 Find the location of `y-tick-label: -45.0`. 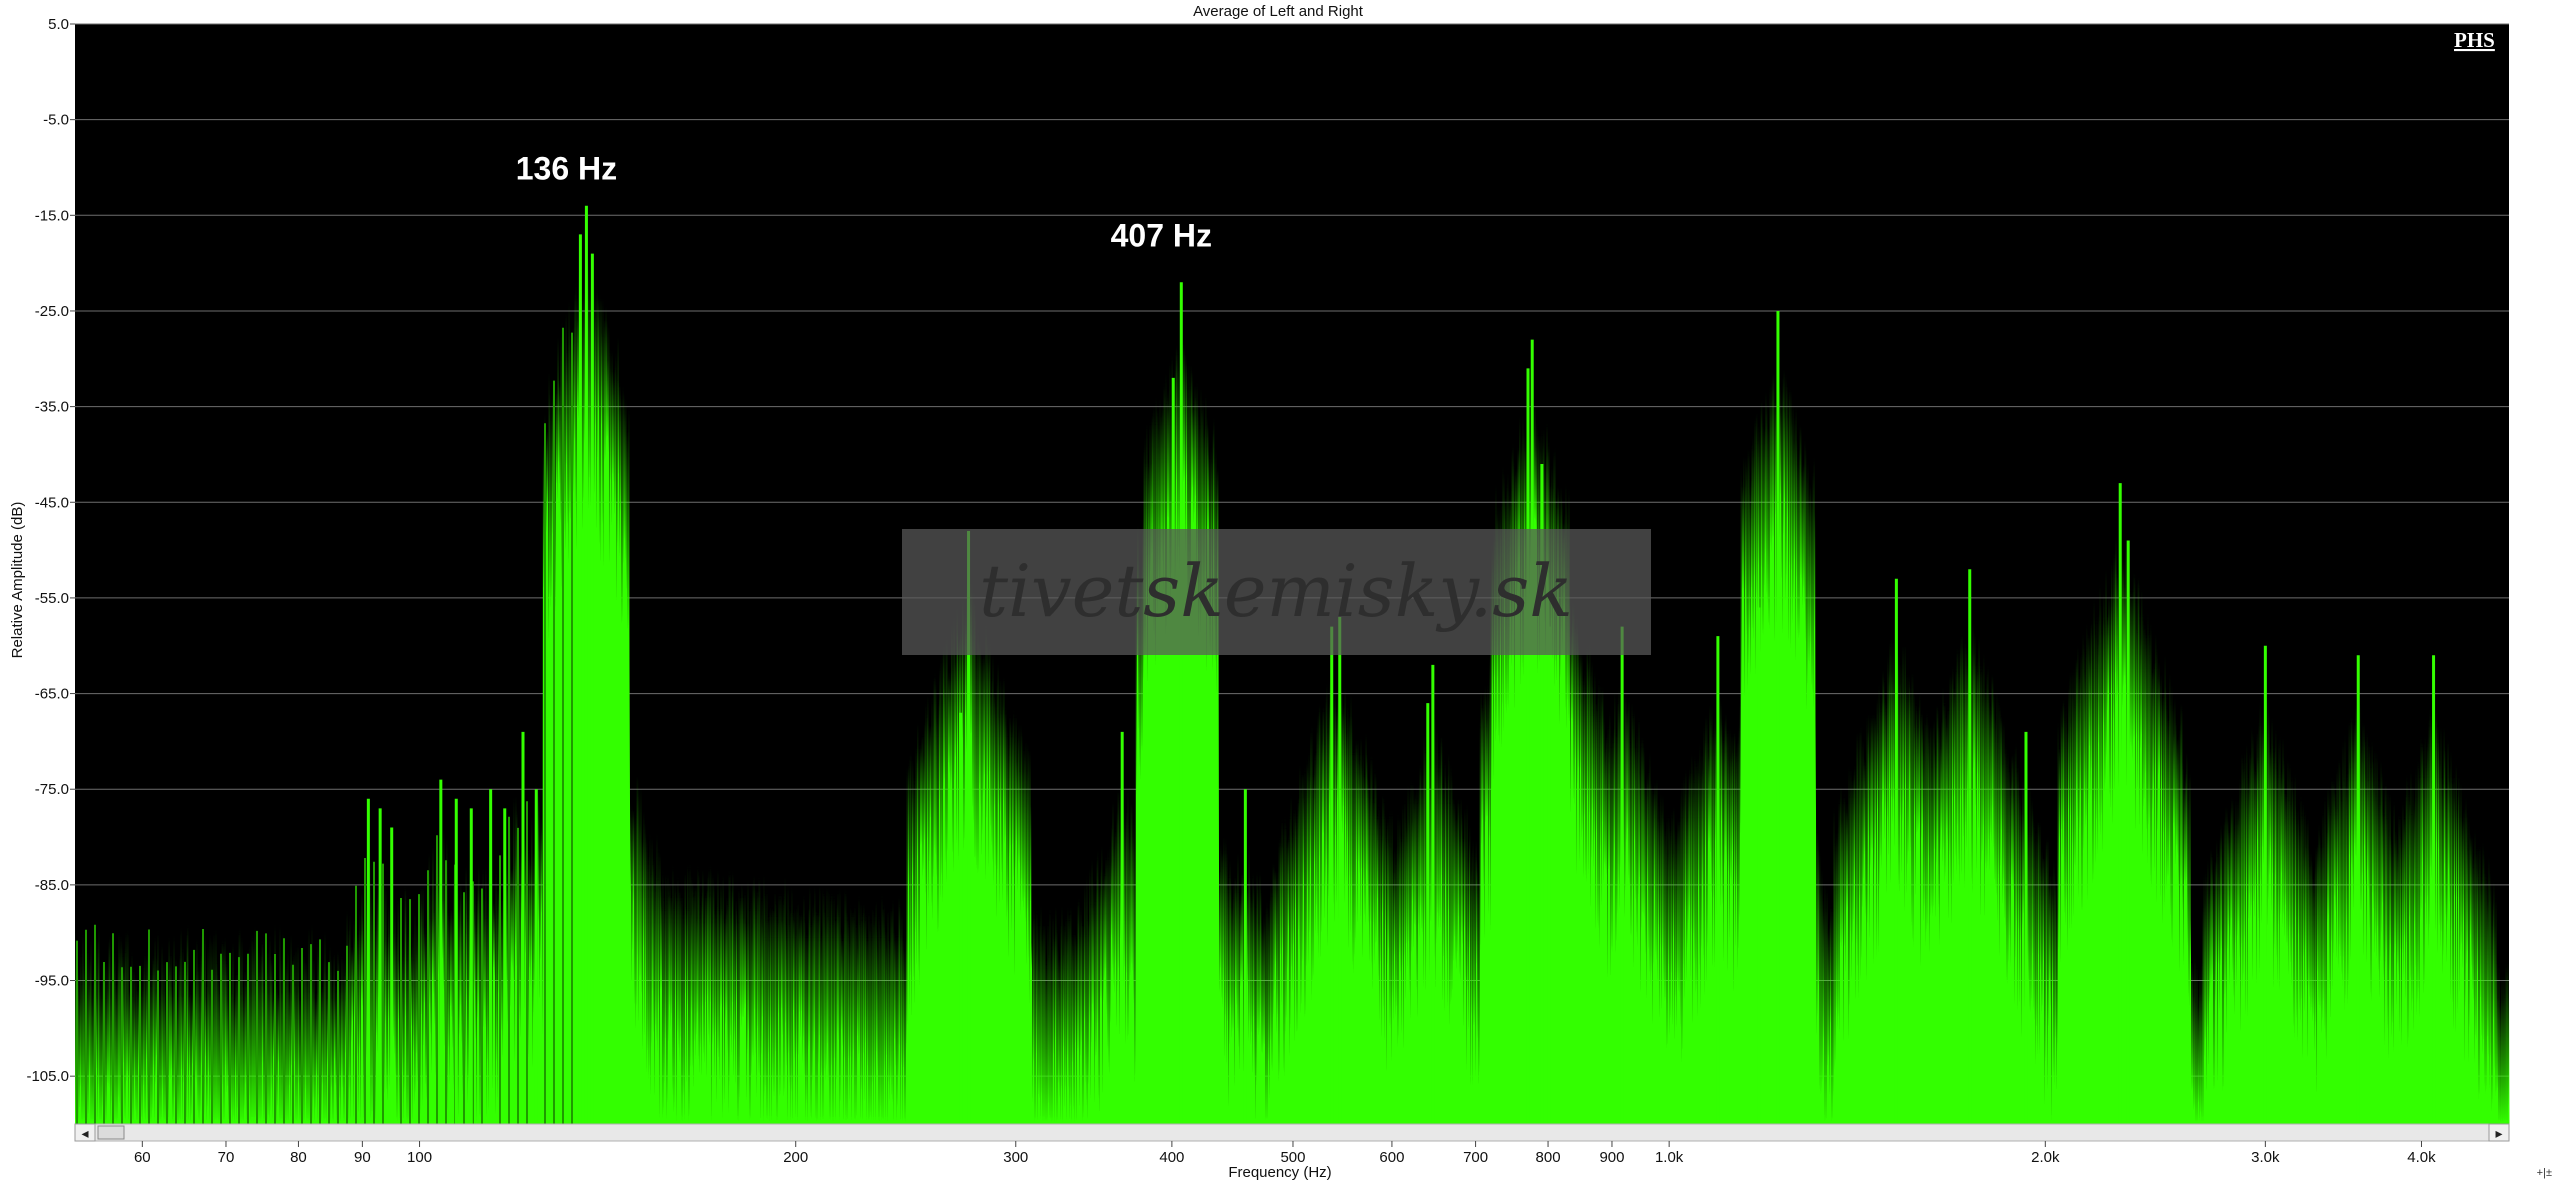

y-tick-label: -45.0 is located at coordinates (52, 502).